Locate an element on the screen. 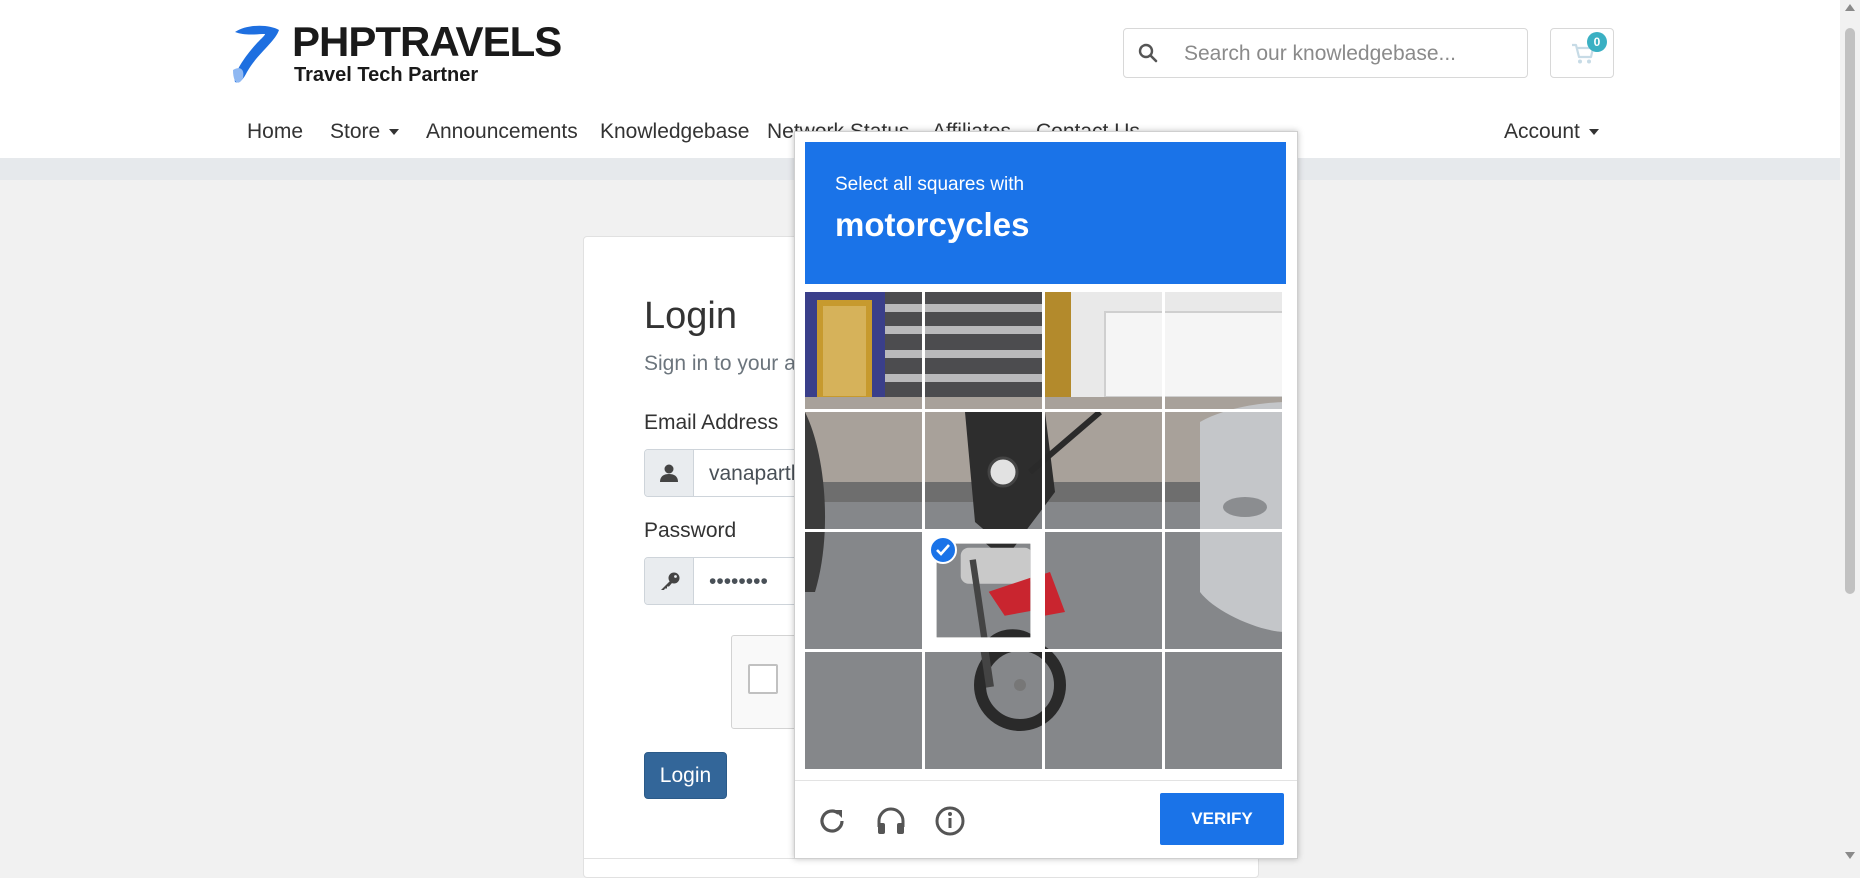 The height and width of the screenshot is (878, 1860). nav-store-label: Store is located at coordinates (355, 131).